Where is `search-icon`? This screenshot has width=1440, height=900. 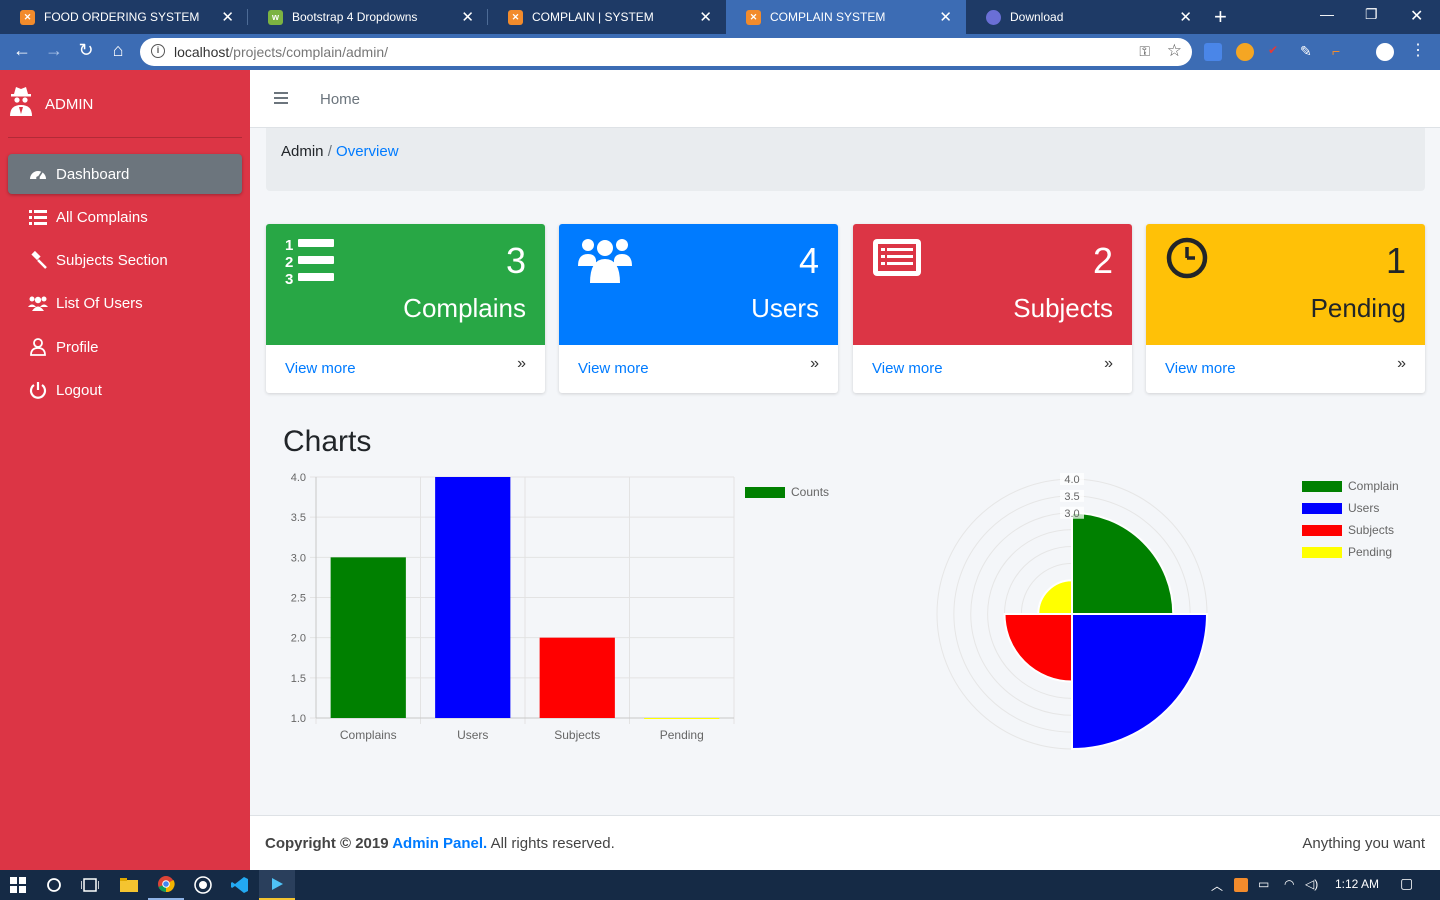 search-icon is located at coordinates (54, 885).